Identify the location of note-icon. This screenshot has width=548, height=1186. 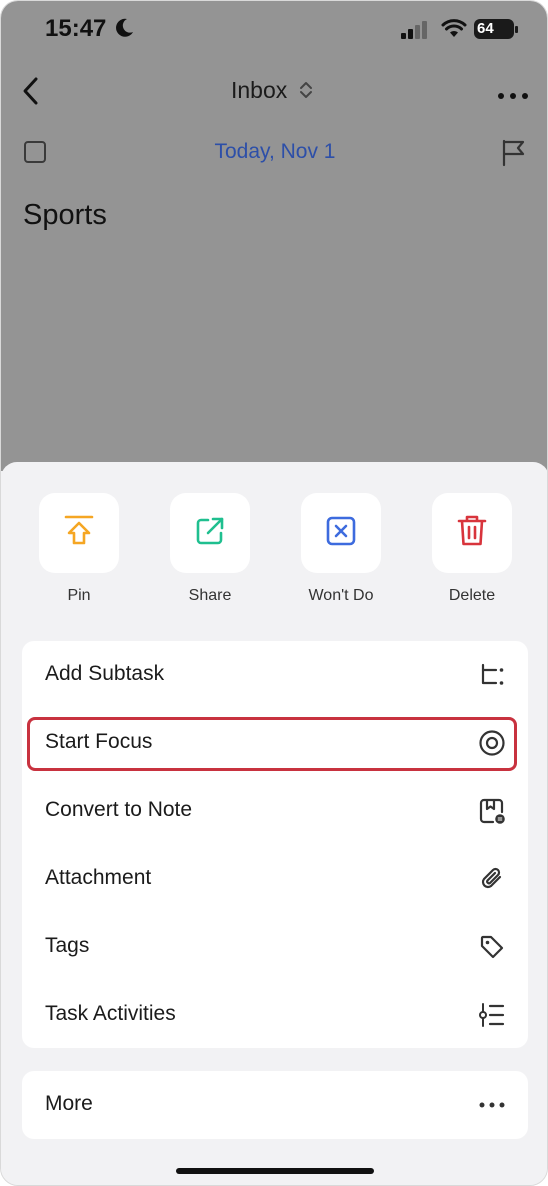
(492, 811).